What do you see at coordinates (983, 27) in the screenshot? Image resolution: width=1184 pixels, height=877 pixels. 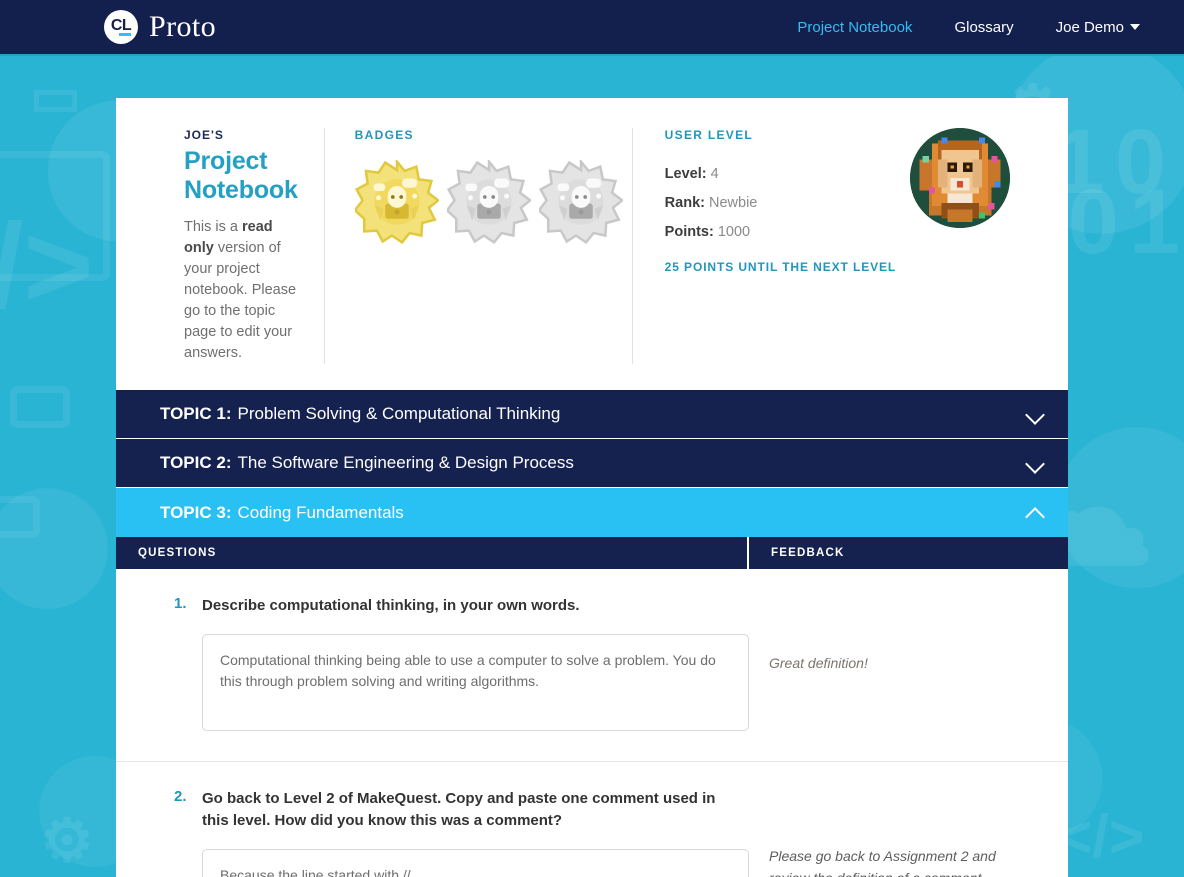 I see `nav-link-glossary: Glossary` at bounding box center [983, 27].